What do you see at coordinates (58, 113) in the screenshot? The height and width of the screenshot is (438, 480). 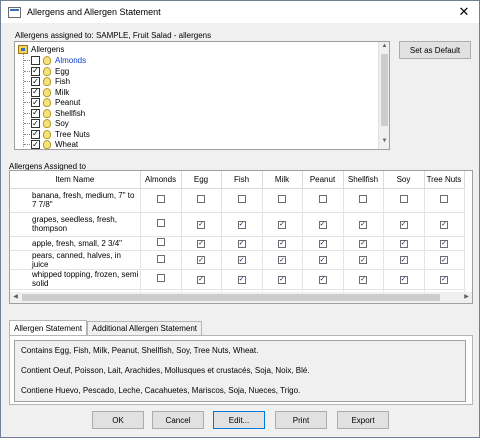 I see `allergen-tree-item: ✓ Shellfish` at bounding box center [58, 113].